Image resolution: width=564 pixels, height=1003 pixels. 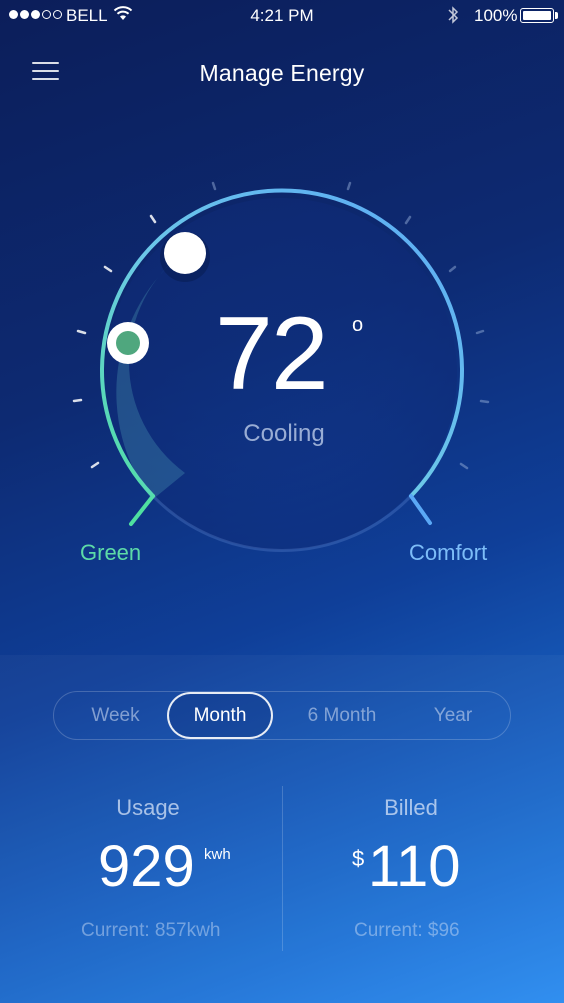 What do you see at coordinates (537, 15) in the screenshot?
I see `battery-icon` at bounding box center [537, 15].